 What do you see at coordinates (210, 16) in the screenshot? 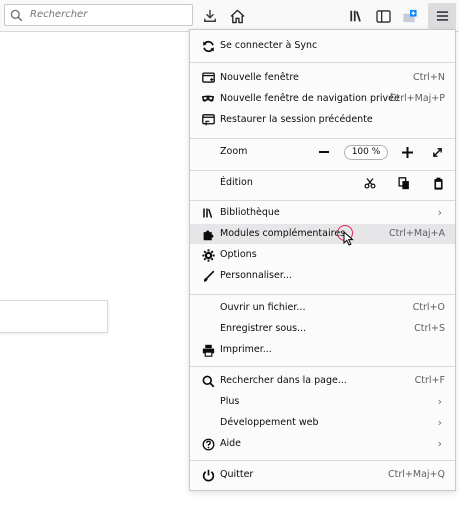
I see `download-icon` at bounding box center [210, 16].